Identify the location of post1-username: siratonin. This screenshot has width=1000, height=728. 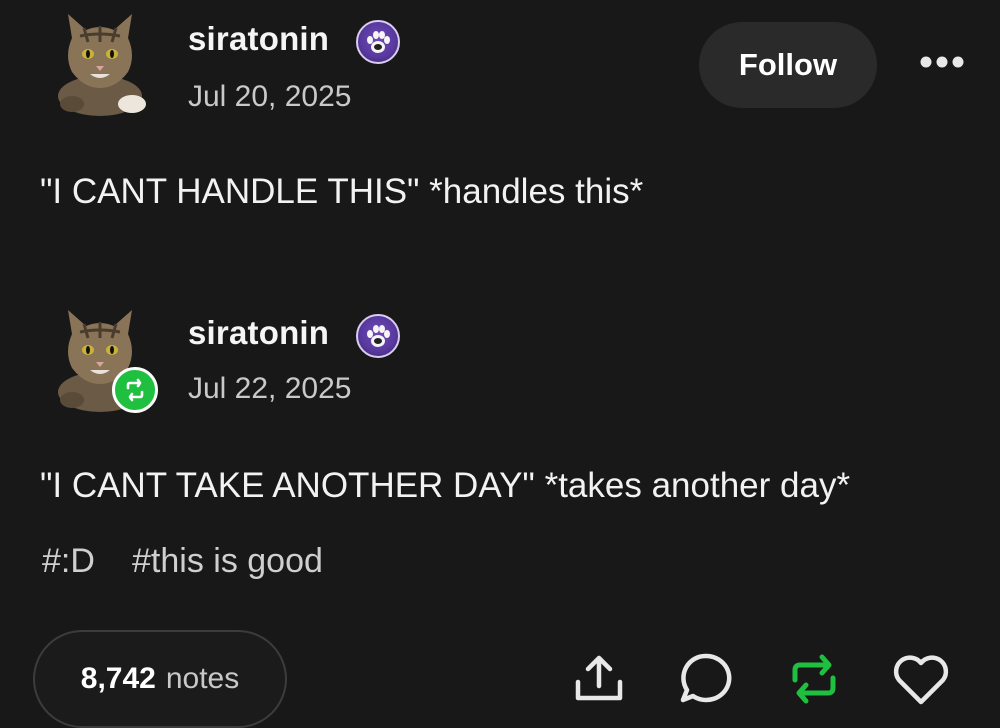
(258, 39).